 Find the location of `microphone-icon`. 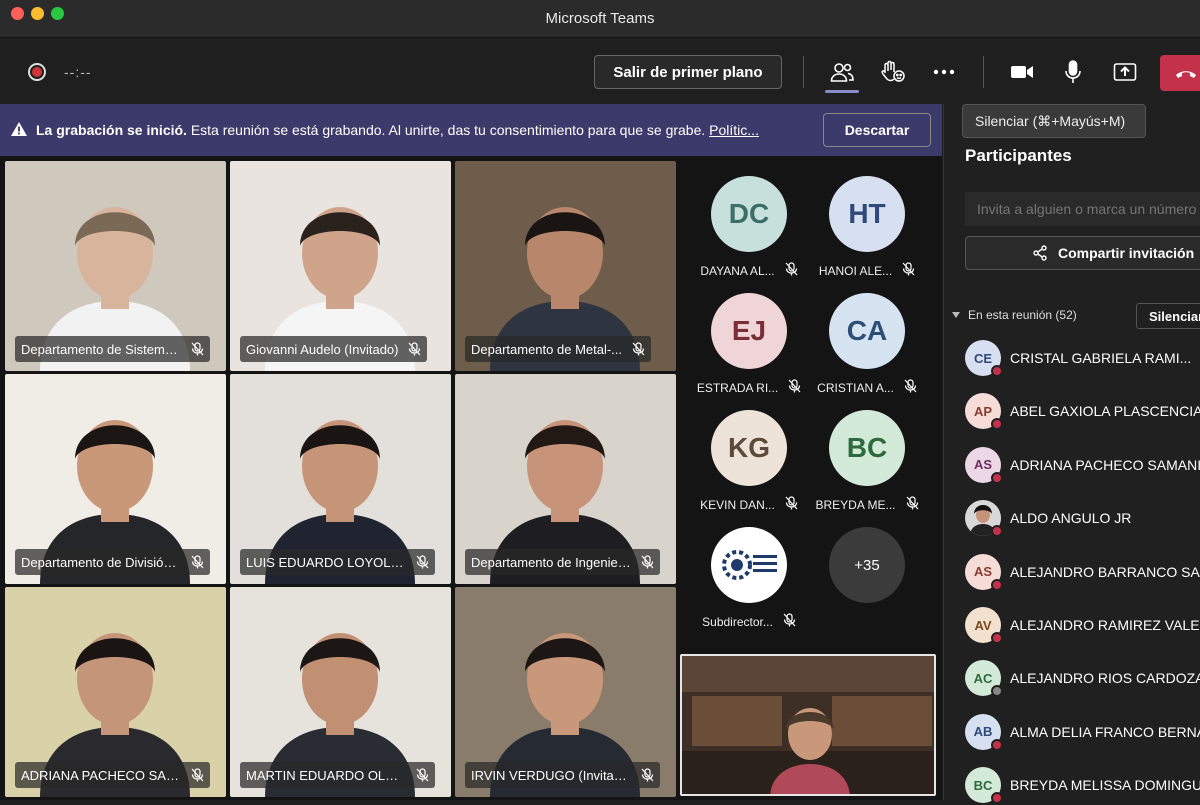

microphone-icon is located at coordinates (1073, 72).